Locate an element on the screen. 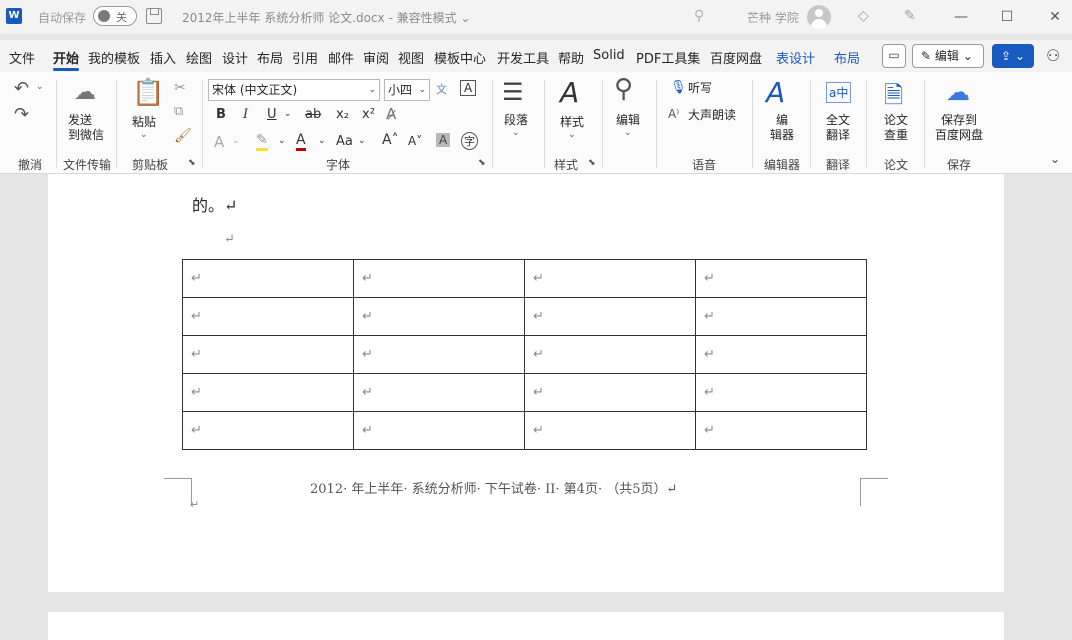  editing-label: 编辑 is located at coordinates (628, 120).